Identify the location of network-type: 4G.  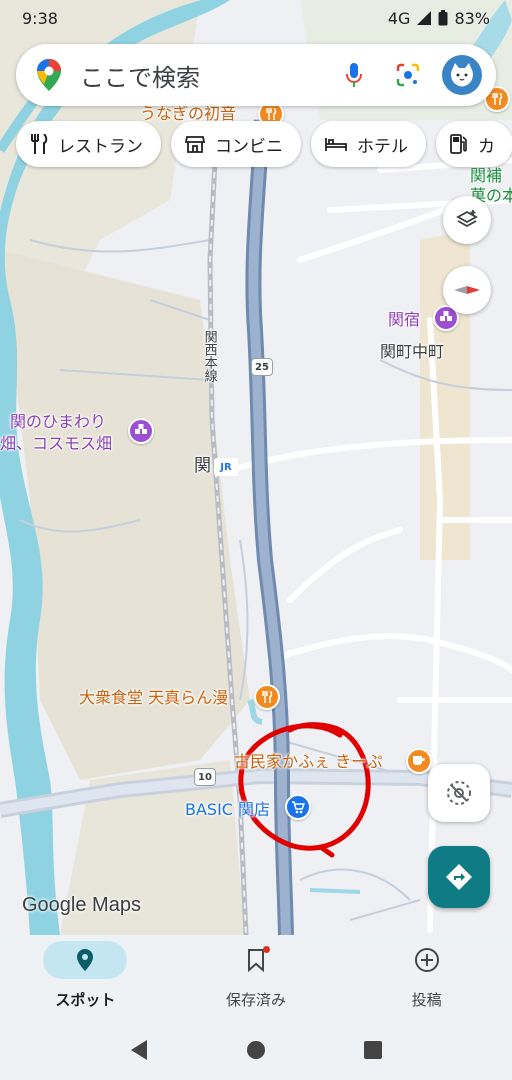
(399, 18).